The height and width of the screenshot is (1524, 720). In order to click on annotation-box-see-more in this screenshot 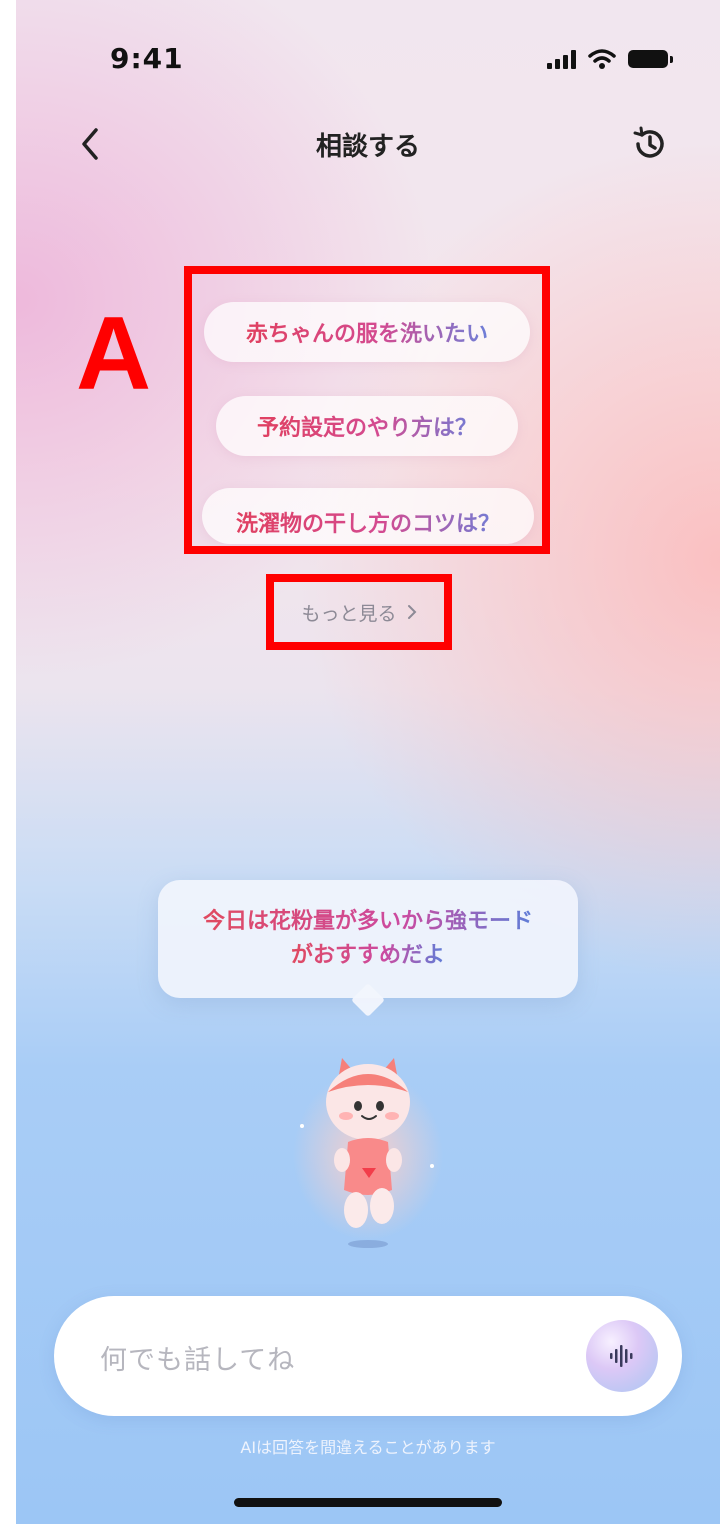, I will do `click(359, 612)`.